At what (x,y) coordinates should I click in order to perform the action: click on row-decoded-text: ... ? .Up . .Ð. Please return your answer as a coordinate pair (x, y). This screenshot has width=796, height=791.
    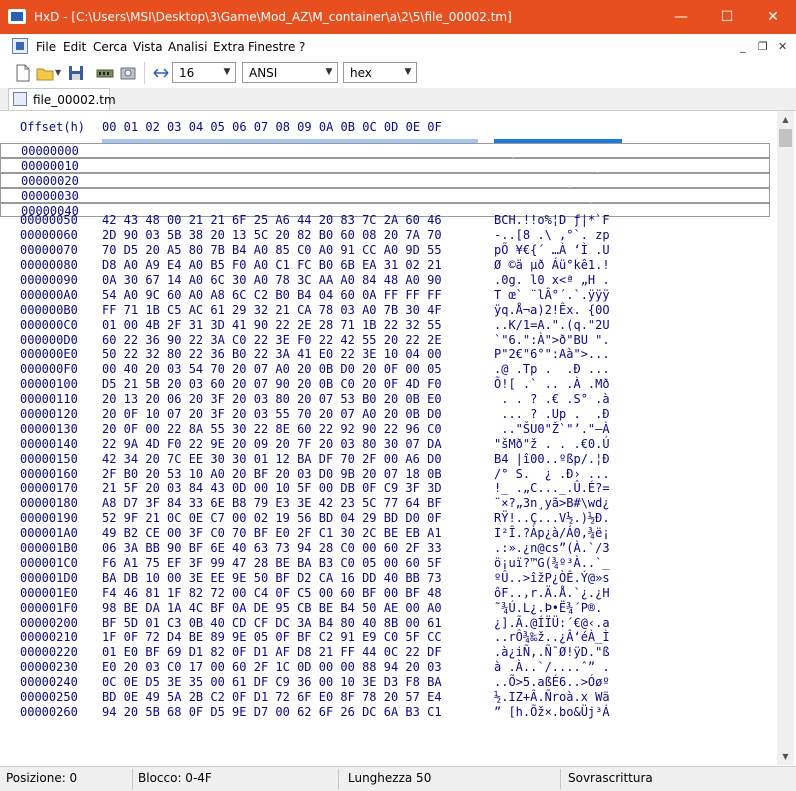
    Looking at the image, I should click on (551, 414).